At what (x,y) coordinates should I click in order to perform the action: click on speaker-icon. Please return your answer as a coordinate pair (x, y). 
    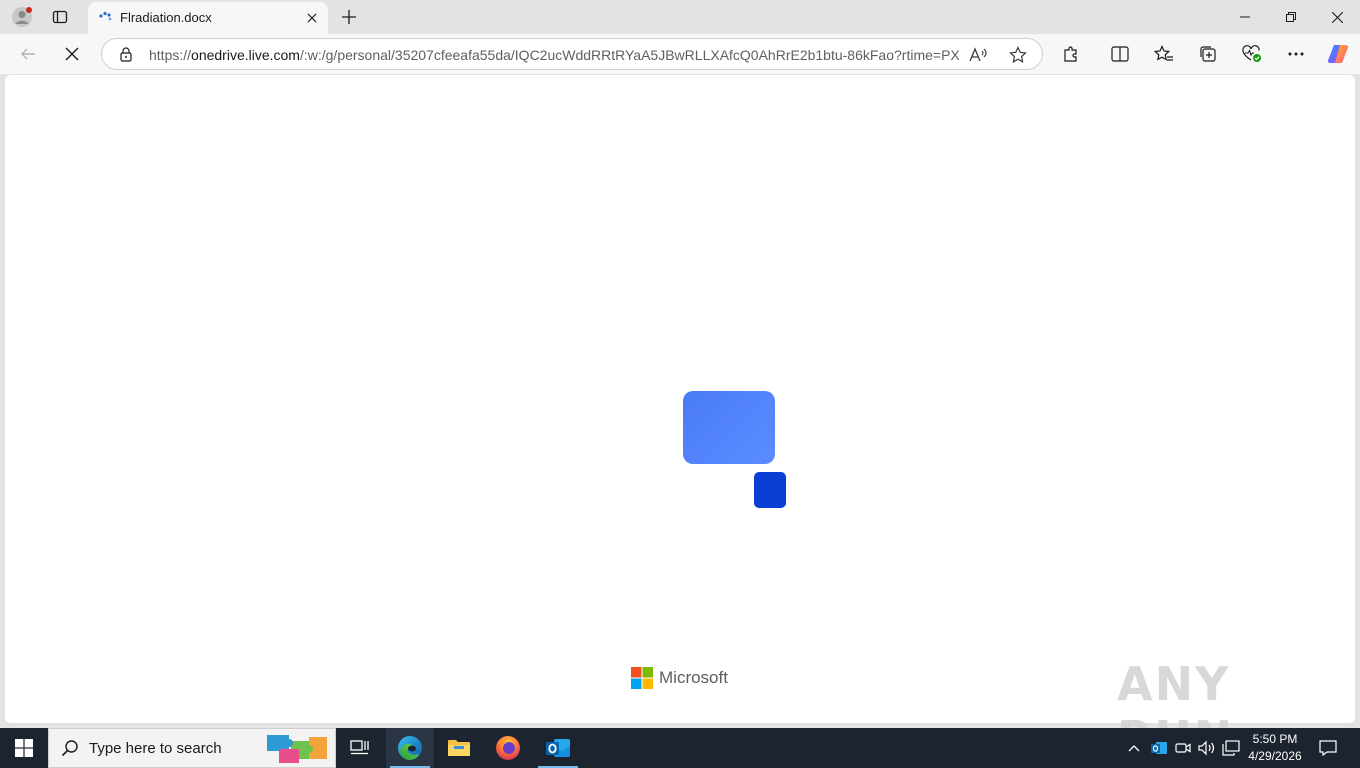
    Looking at the image, I should click on (1206, 748).